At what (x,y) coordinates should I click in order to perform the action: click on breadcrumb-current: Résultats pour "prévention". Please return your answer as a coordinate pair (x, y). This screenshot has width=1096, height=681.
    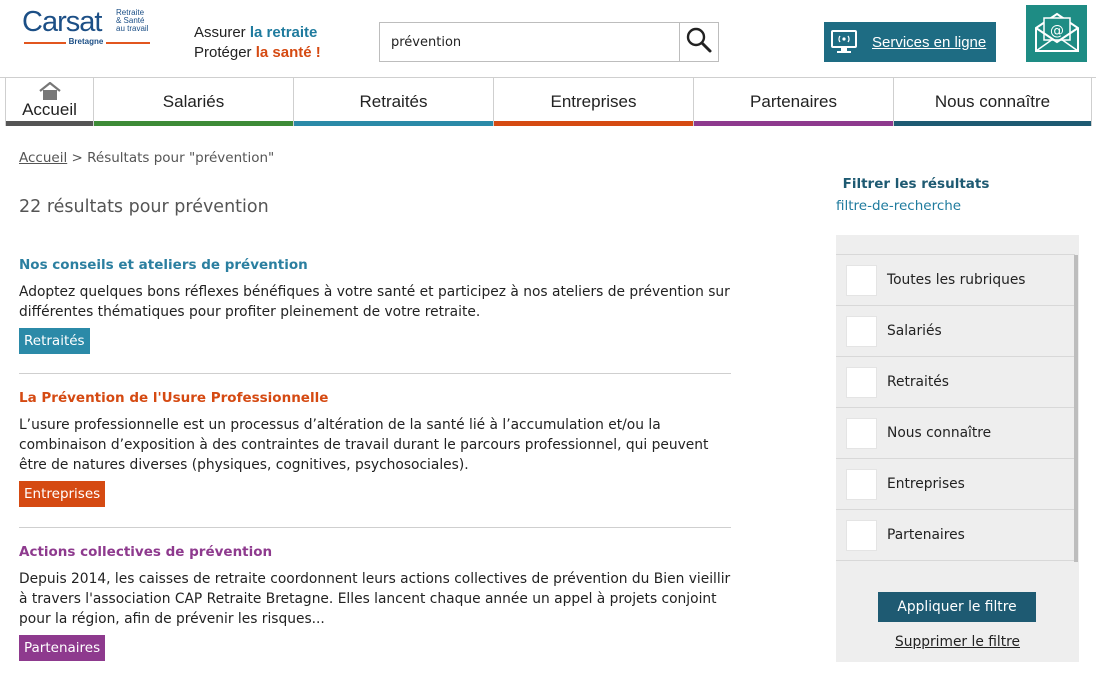
    Looking at the image, I should click on (181, 158).